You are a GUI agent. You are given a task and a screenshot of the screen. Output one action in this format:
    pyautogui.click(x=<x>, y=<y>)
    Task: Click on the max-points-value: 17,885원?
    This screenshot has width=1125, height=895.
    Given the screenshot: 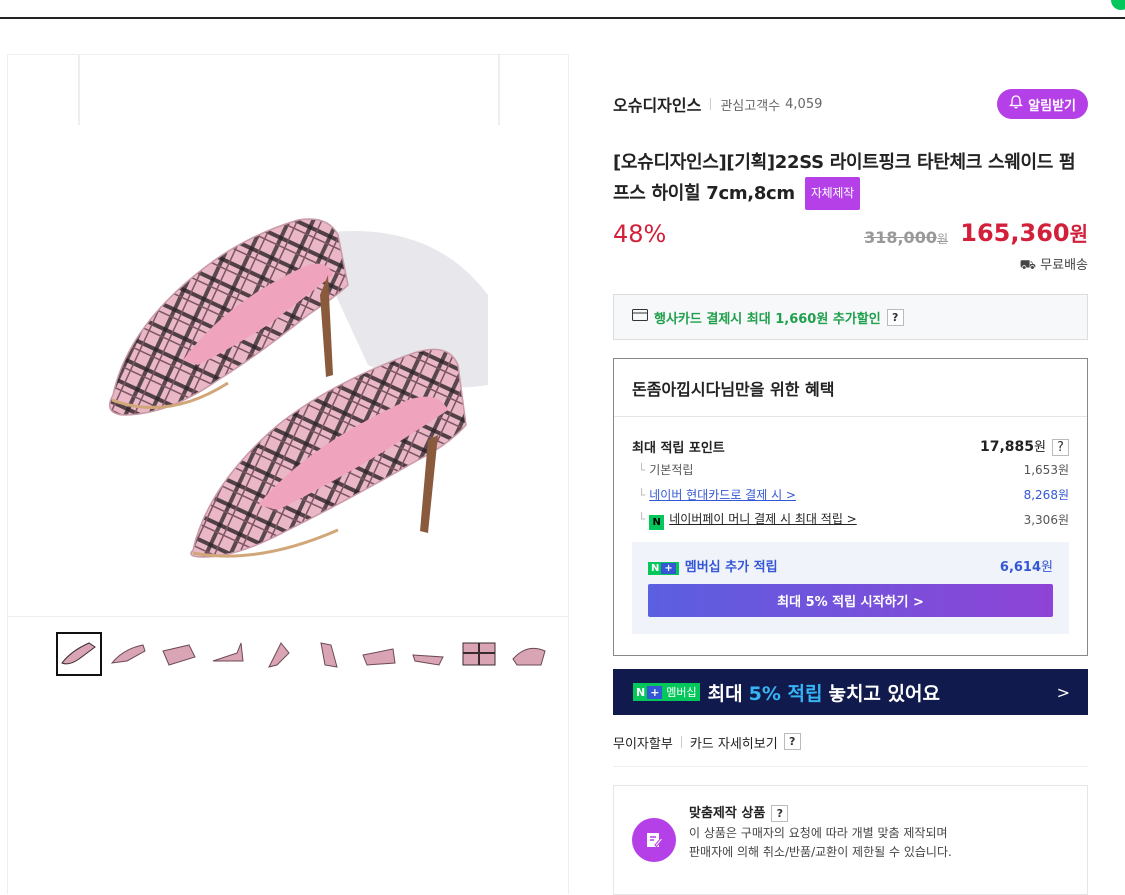 What is the action you would take?
    pyautogui.click(x=1024, y=446)
    